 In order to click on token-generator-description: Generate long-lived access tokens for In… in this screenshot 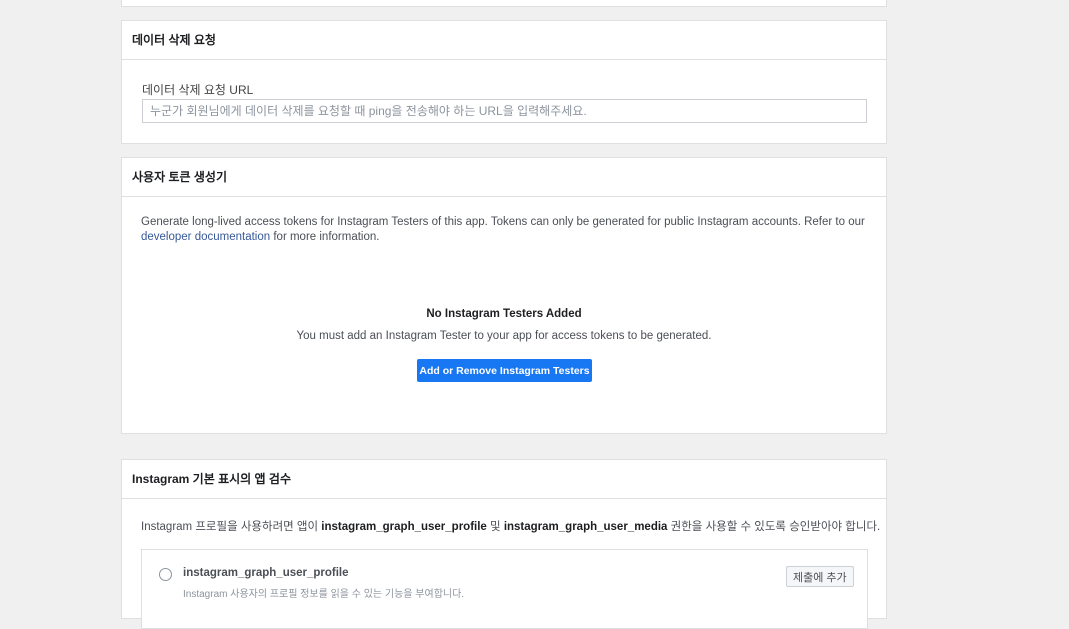, I will do `click(503, 230)`.